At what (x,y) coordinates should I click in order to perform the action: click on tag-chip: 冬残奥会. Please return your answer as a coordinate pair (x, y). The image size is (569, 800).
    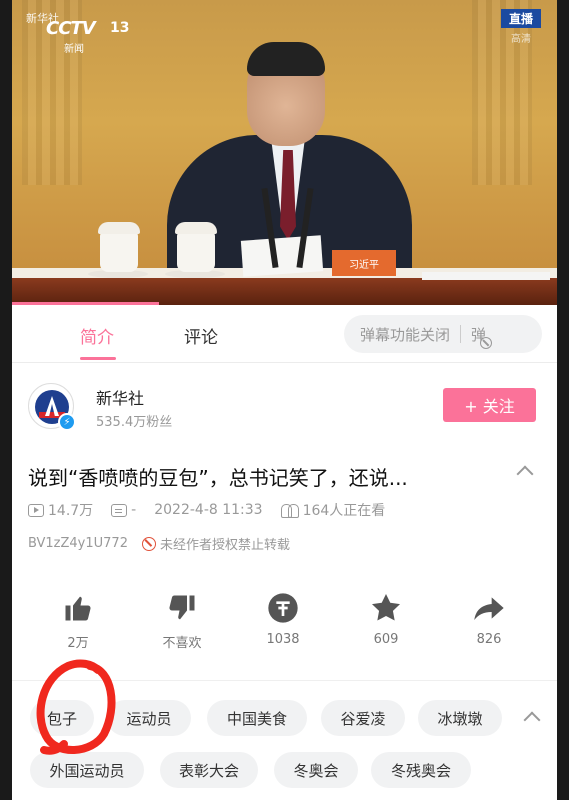
    Looking at the image, I should click on (421, 770).